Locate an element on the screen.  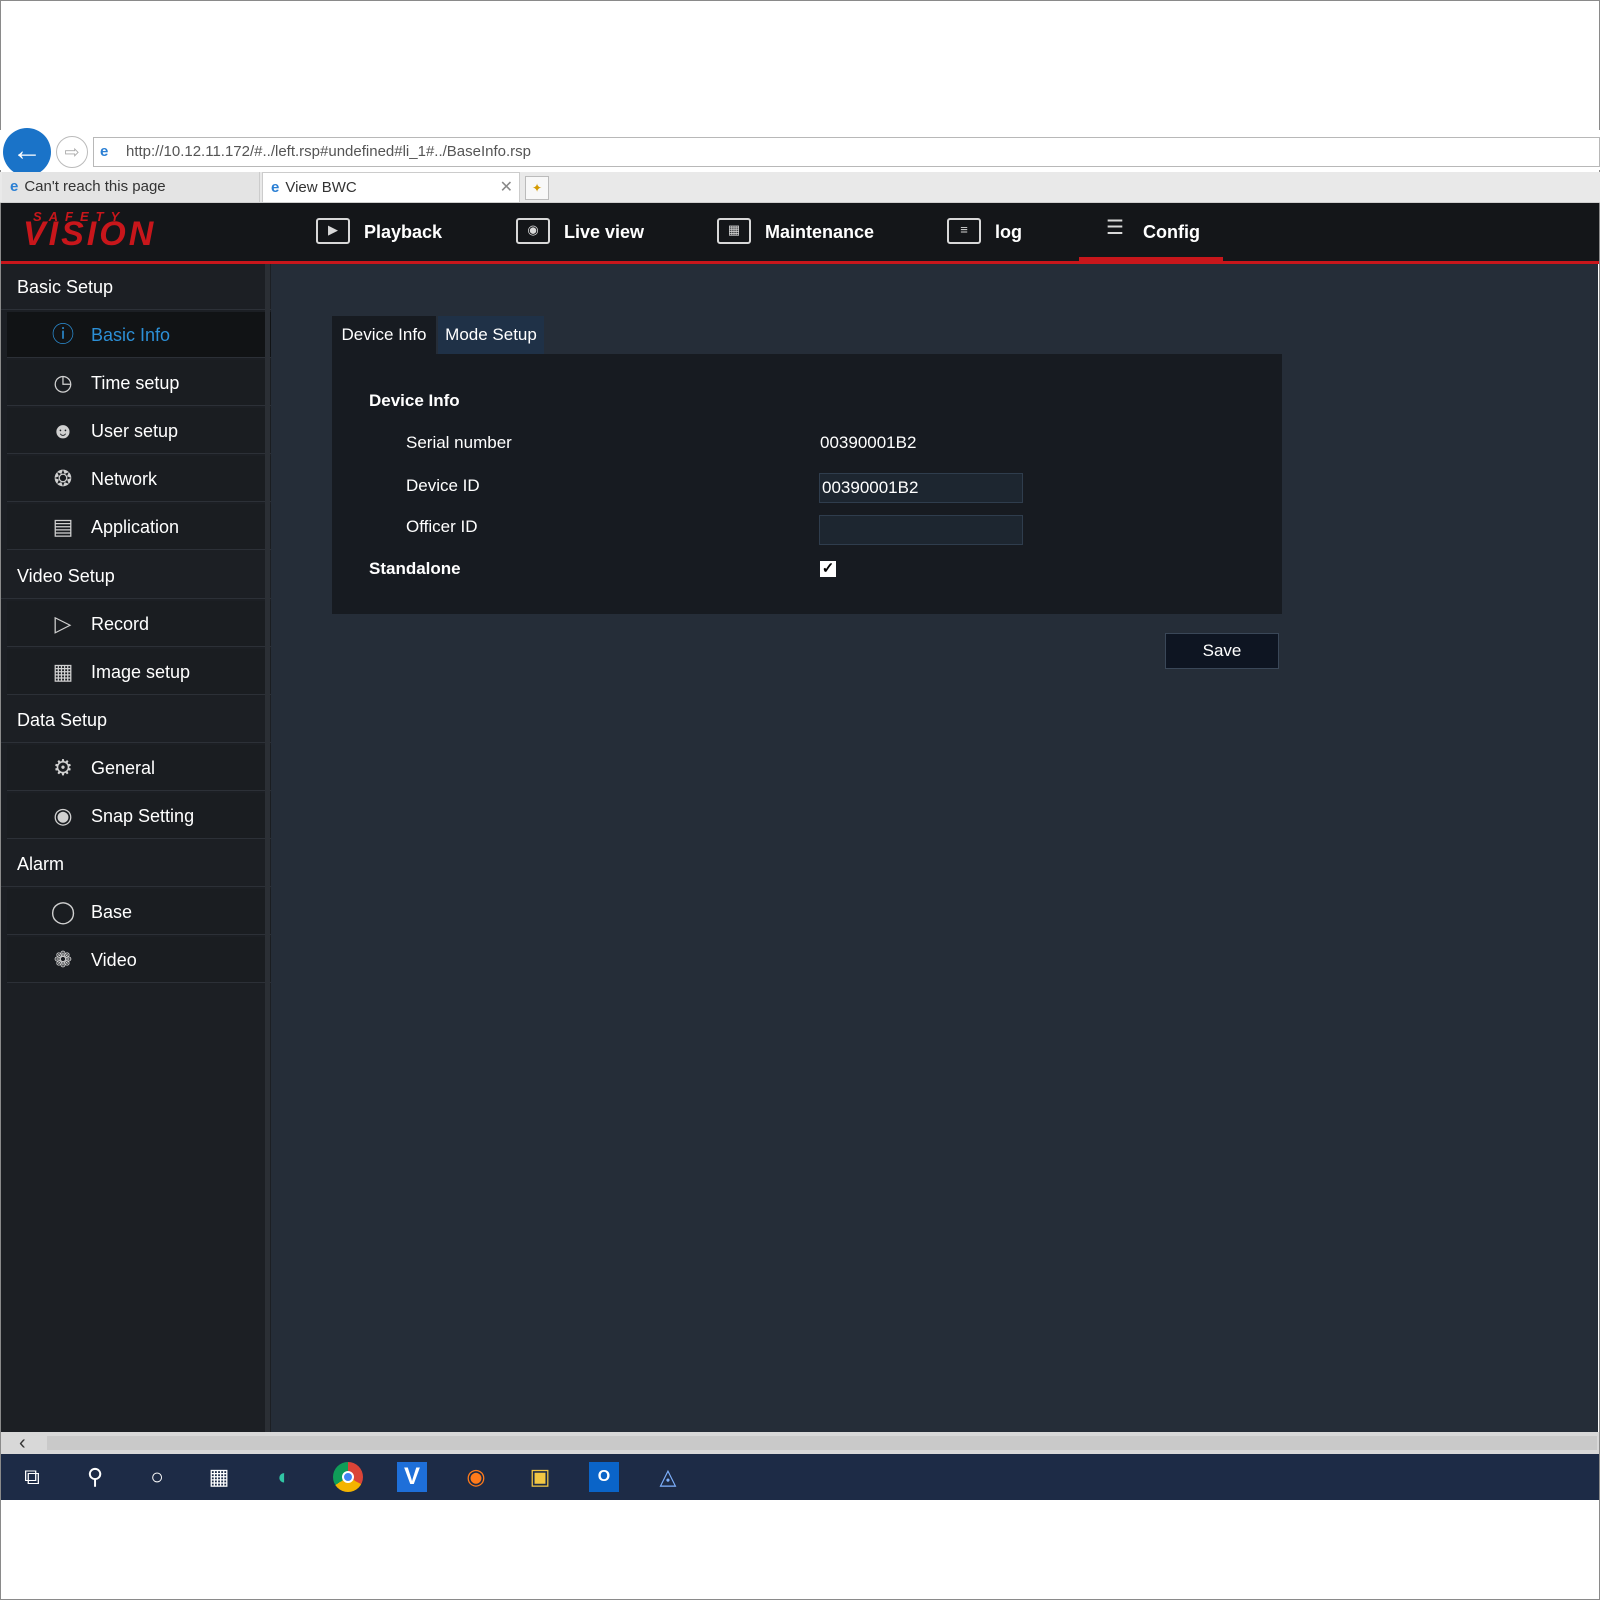
arrow-left-icon: ← is located at coordinates (27, 150).